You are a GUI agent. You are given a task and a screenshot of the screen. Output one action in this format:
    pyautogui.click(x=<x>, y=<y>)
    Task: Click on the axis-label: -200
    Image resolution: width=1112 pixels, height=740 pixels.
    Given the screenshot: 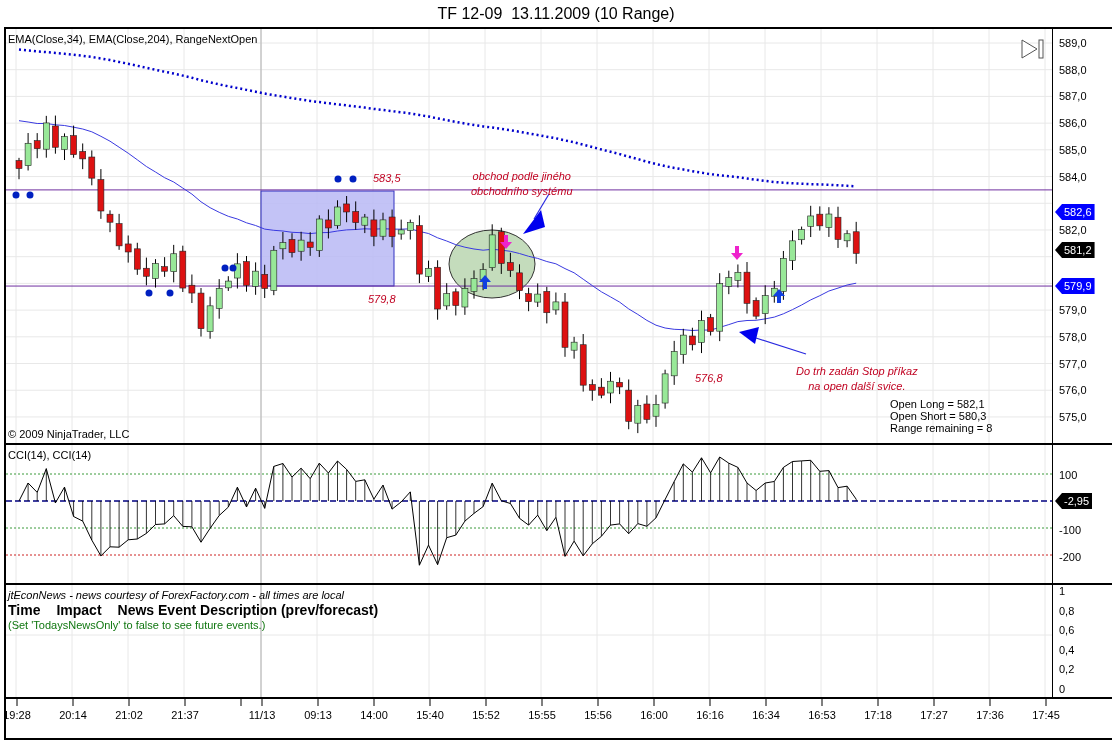 What is the action you would take?
    pyautogui.click(x=1070, y=557)
    